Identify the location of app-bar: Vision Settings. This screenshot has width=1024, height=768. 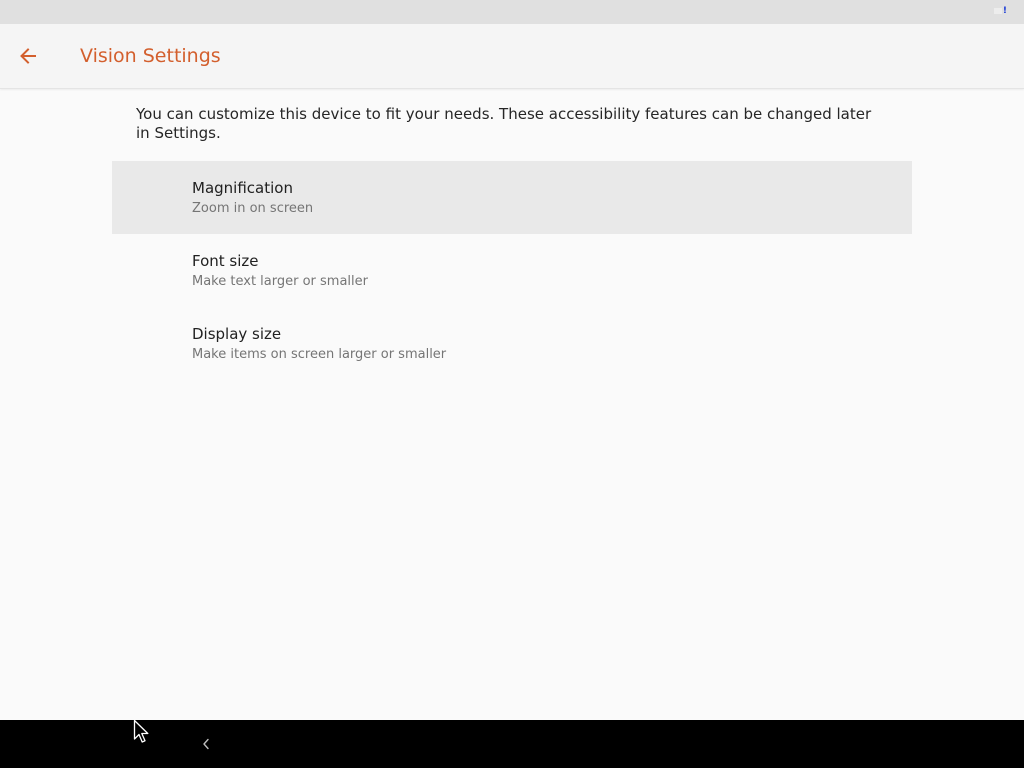
(512, 56).